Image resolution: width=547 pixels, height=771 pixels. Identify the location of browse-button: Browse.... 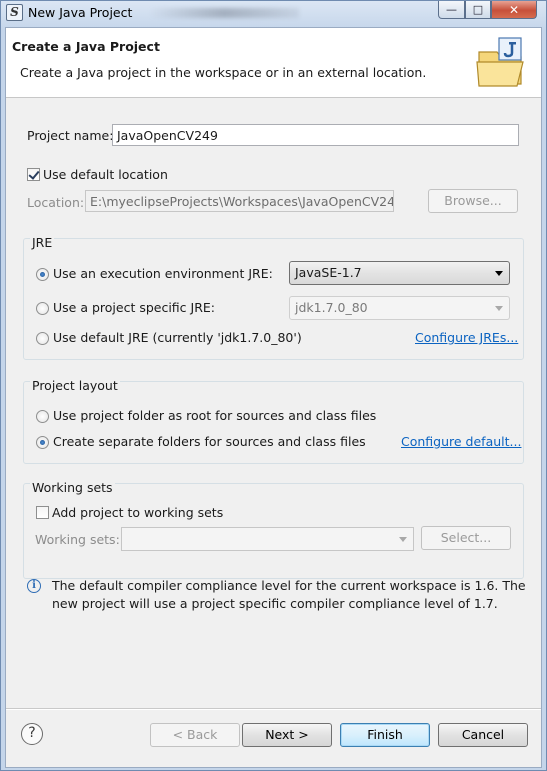
(473, 201).